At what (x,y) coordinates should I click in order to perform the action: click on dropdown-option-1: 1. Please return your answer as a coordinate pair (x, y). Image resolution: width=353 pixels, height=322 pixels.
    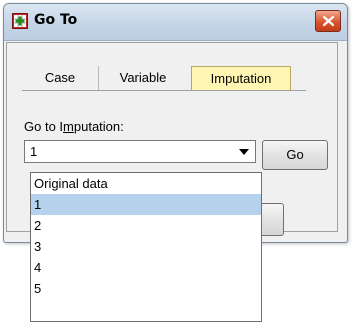
    Looking at the image, I should click on (146, 204).